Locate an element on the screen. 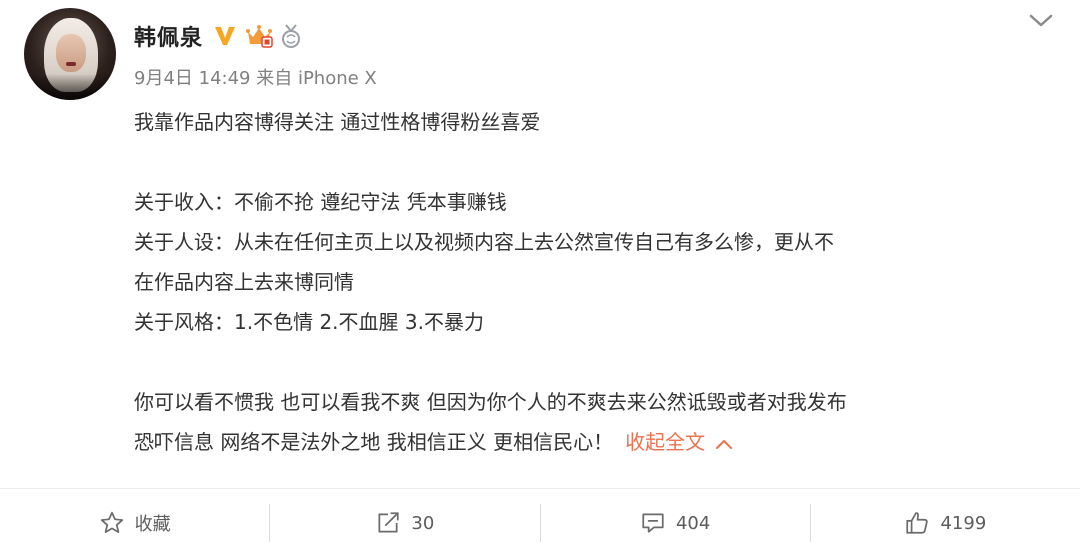 Image resolution: width=1080 pixels, height=547 pixels. star-icon is located at coordinates (111, 522).